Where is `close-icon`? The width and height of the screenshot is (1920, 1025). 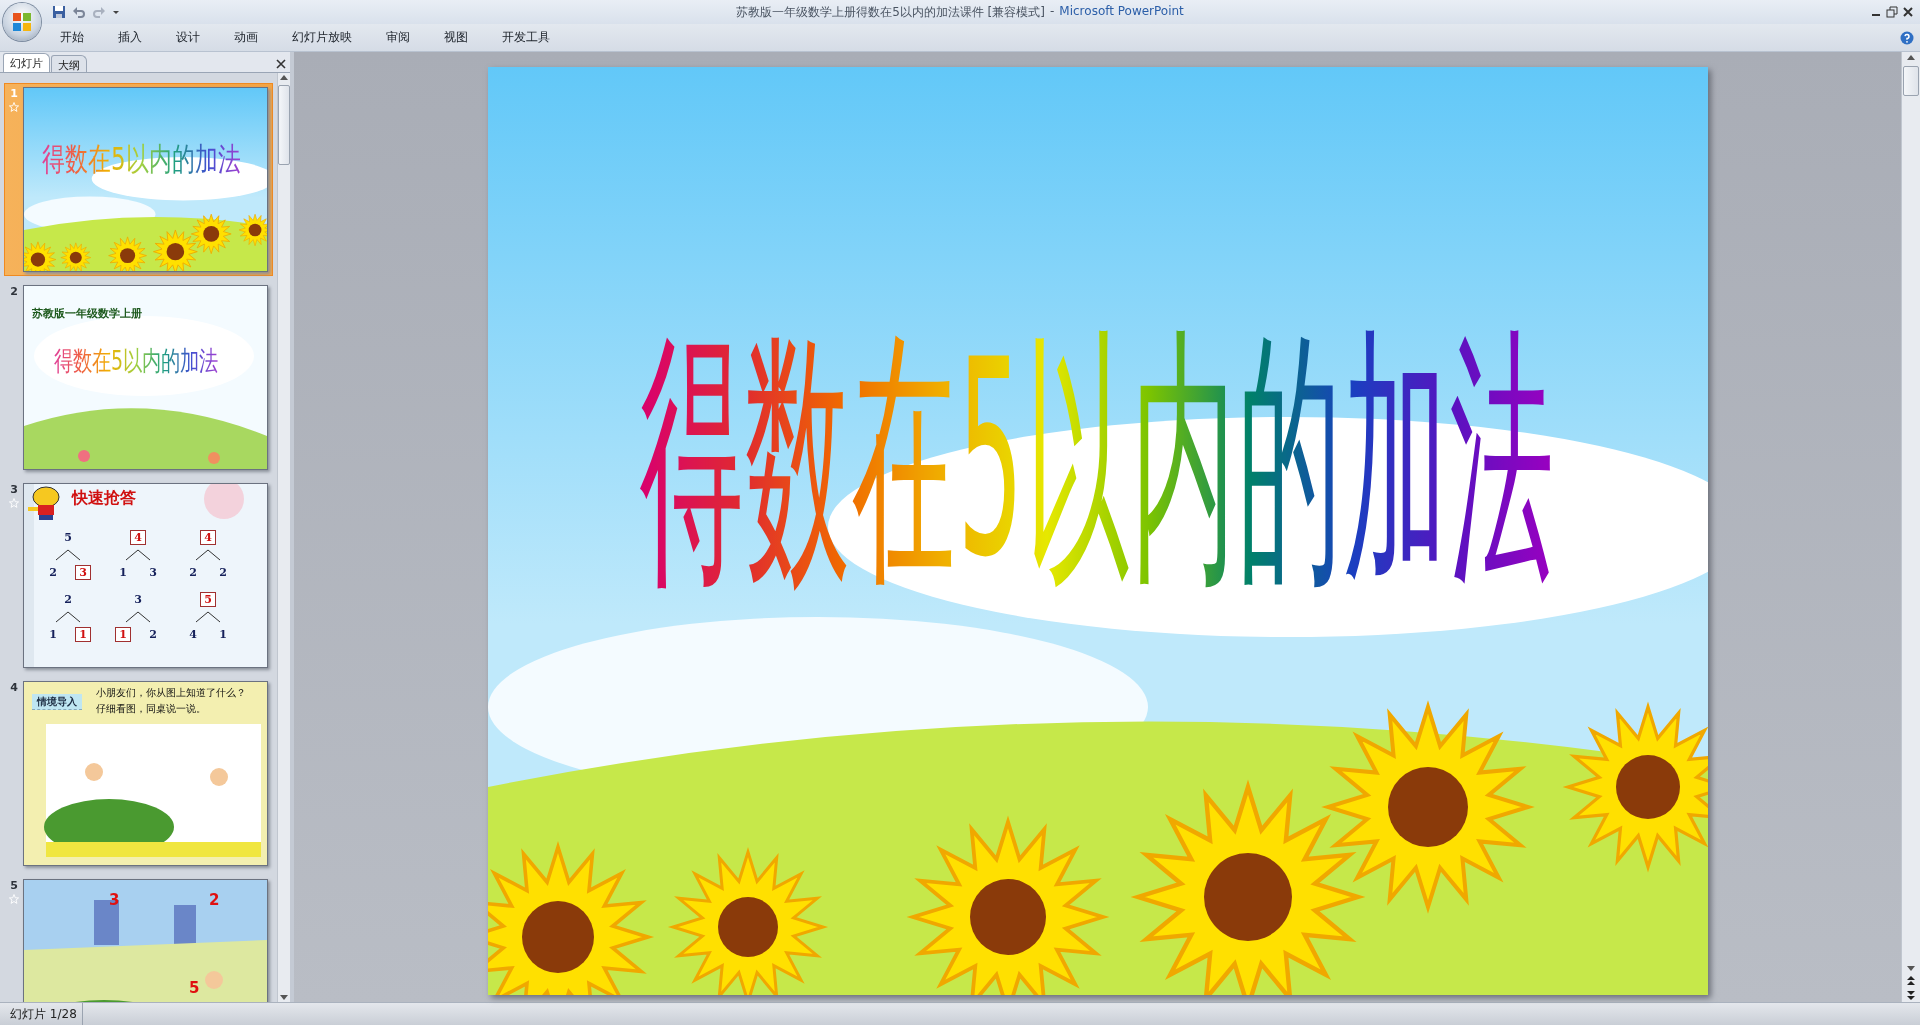
close-icon is located at coordinates (1908, 12).